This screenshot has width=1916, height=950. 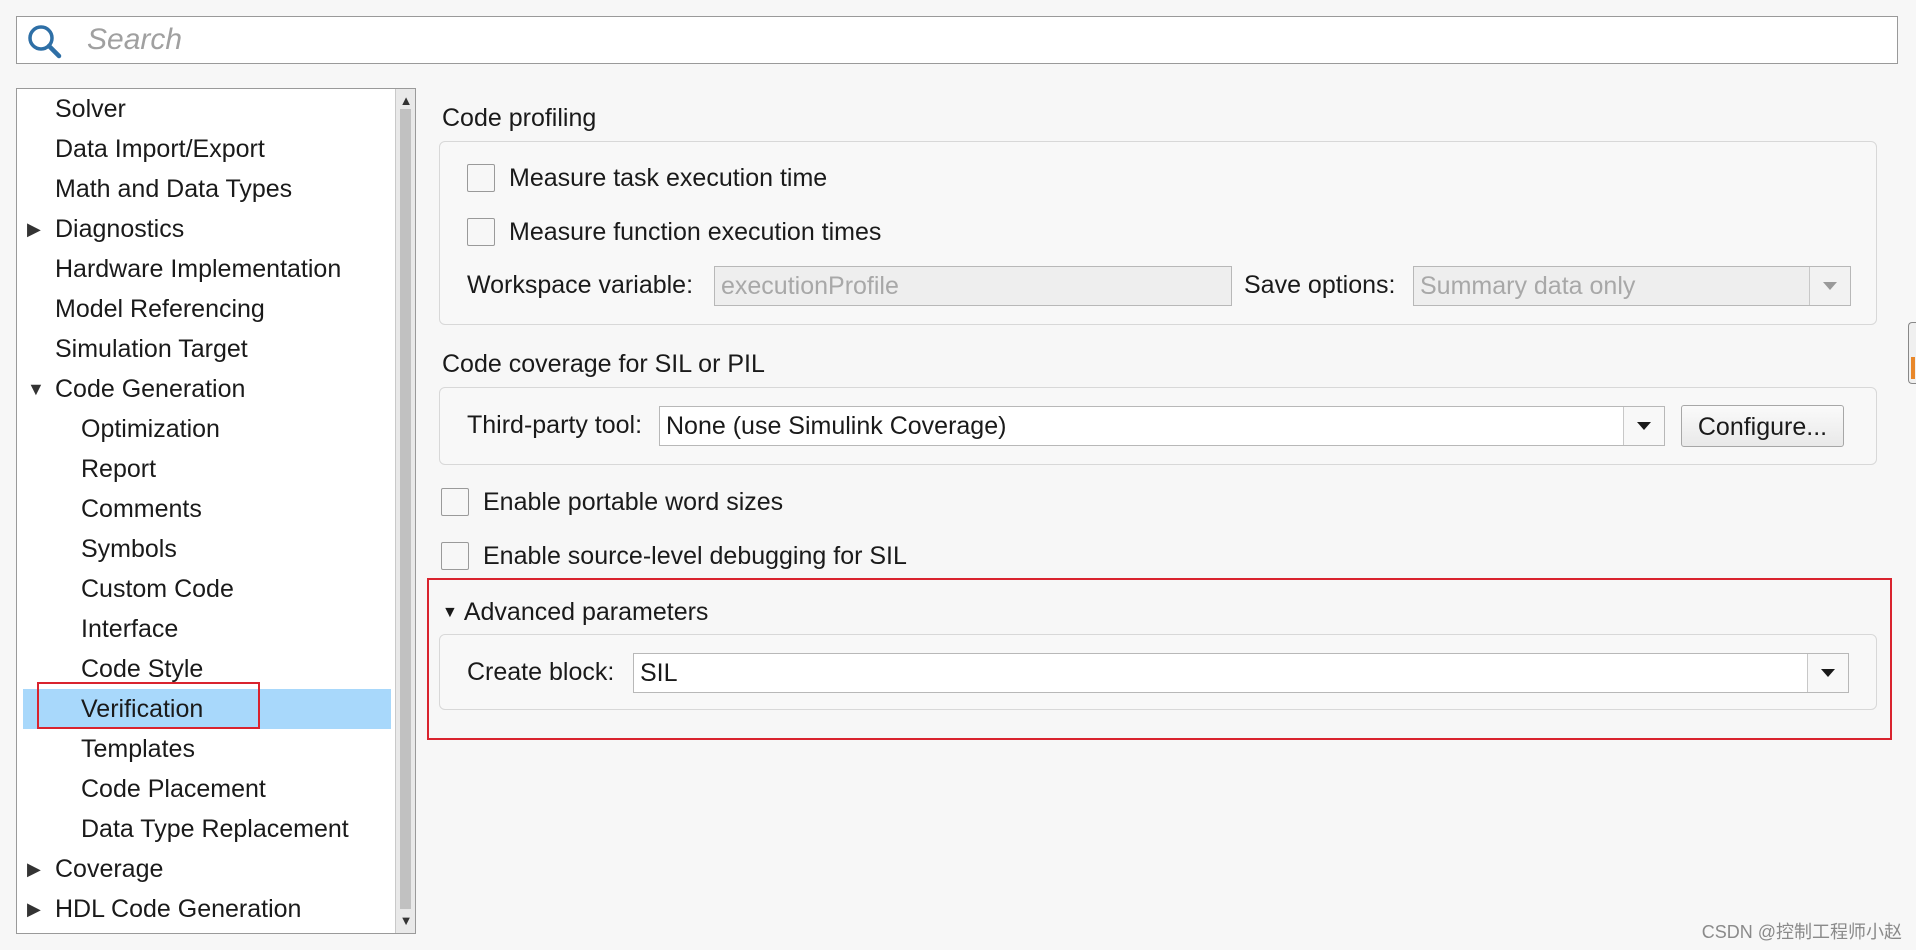 I want to click on third-party-tool-value: None (use Simulink Coverage), so click(x=836, y=426).